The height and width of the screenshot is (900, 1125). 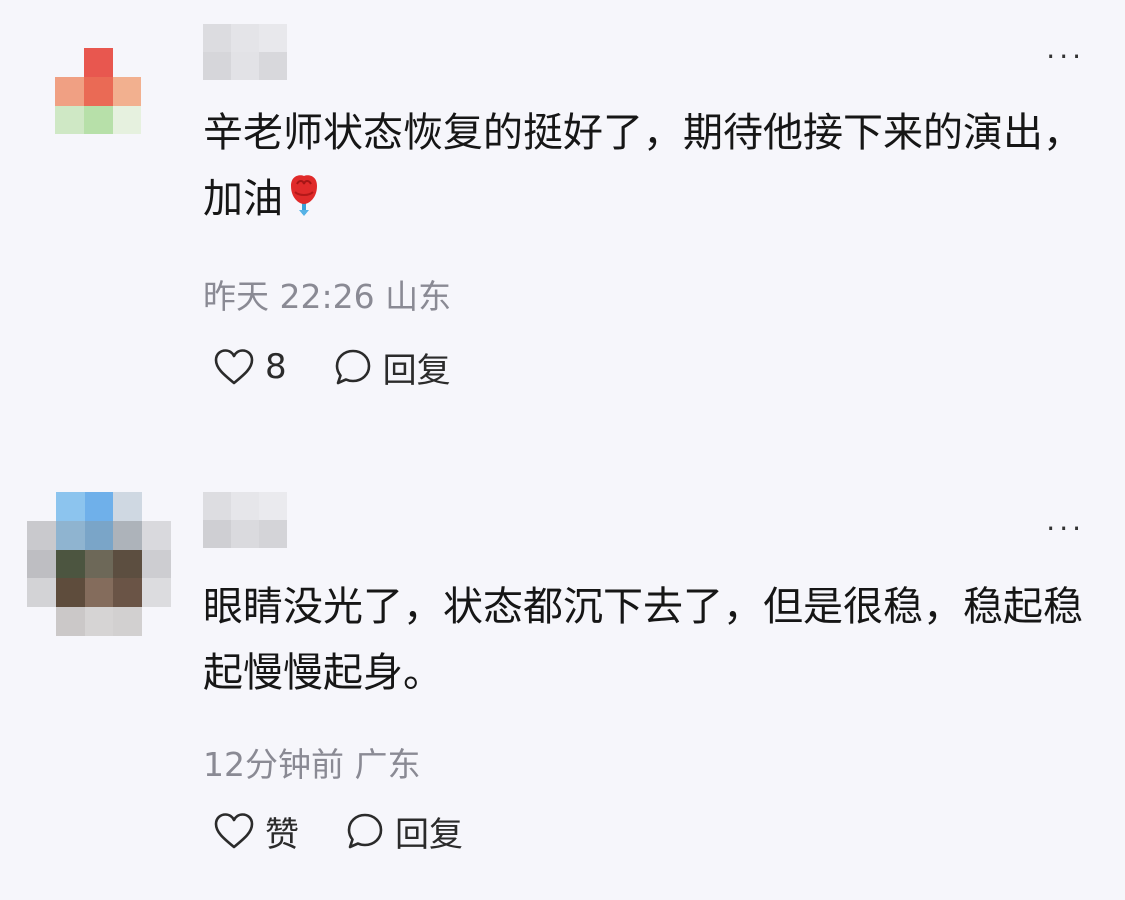 I want to click on comment-text: 眼睛没光了，状态都沉下去了，但是很稳，稳起稳起慢慢起身。, so click(x=643, y=640).